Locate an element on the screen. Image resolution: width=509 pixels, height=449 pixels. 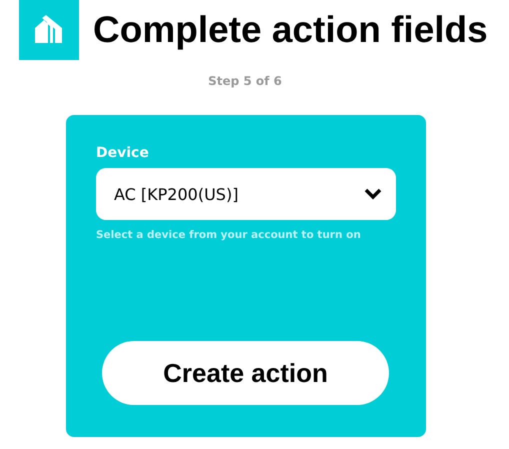
step-indicator: Step 5 of 6 is located at coordinates (245, 81).